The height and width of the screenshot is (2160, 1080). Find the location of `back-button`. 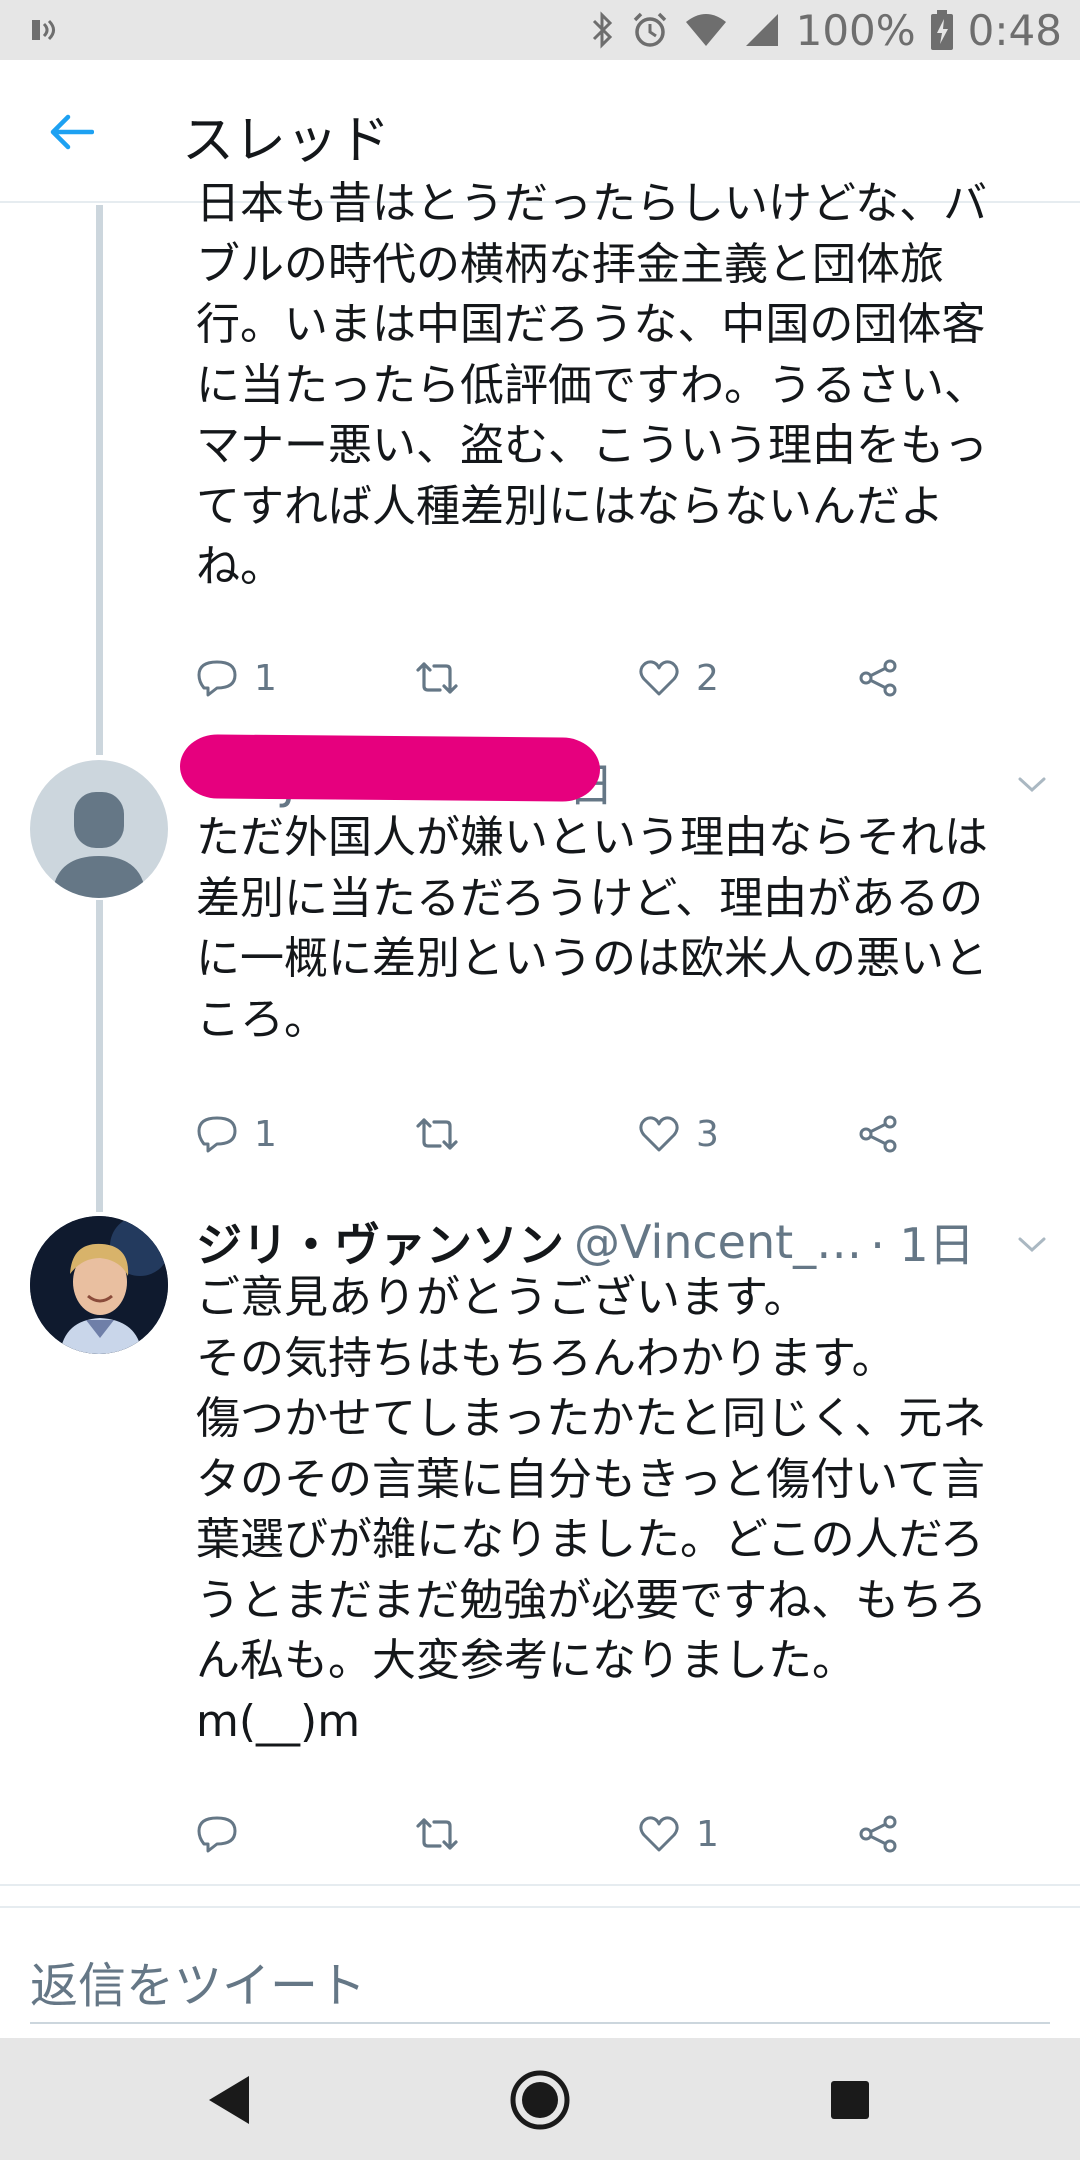

back-button is located at coordinates (72, 132).